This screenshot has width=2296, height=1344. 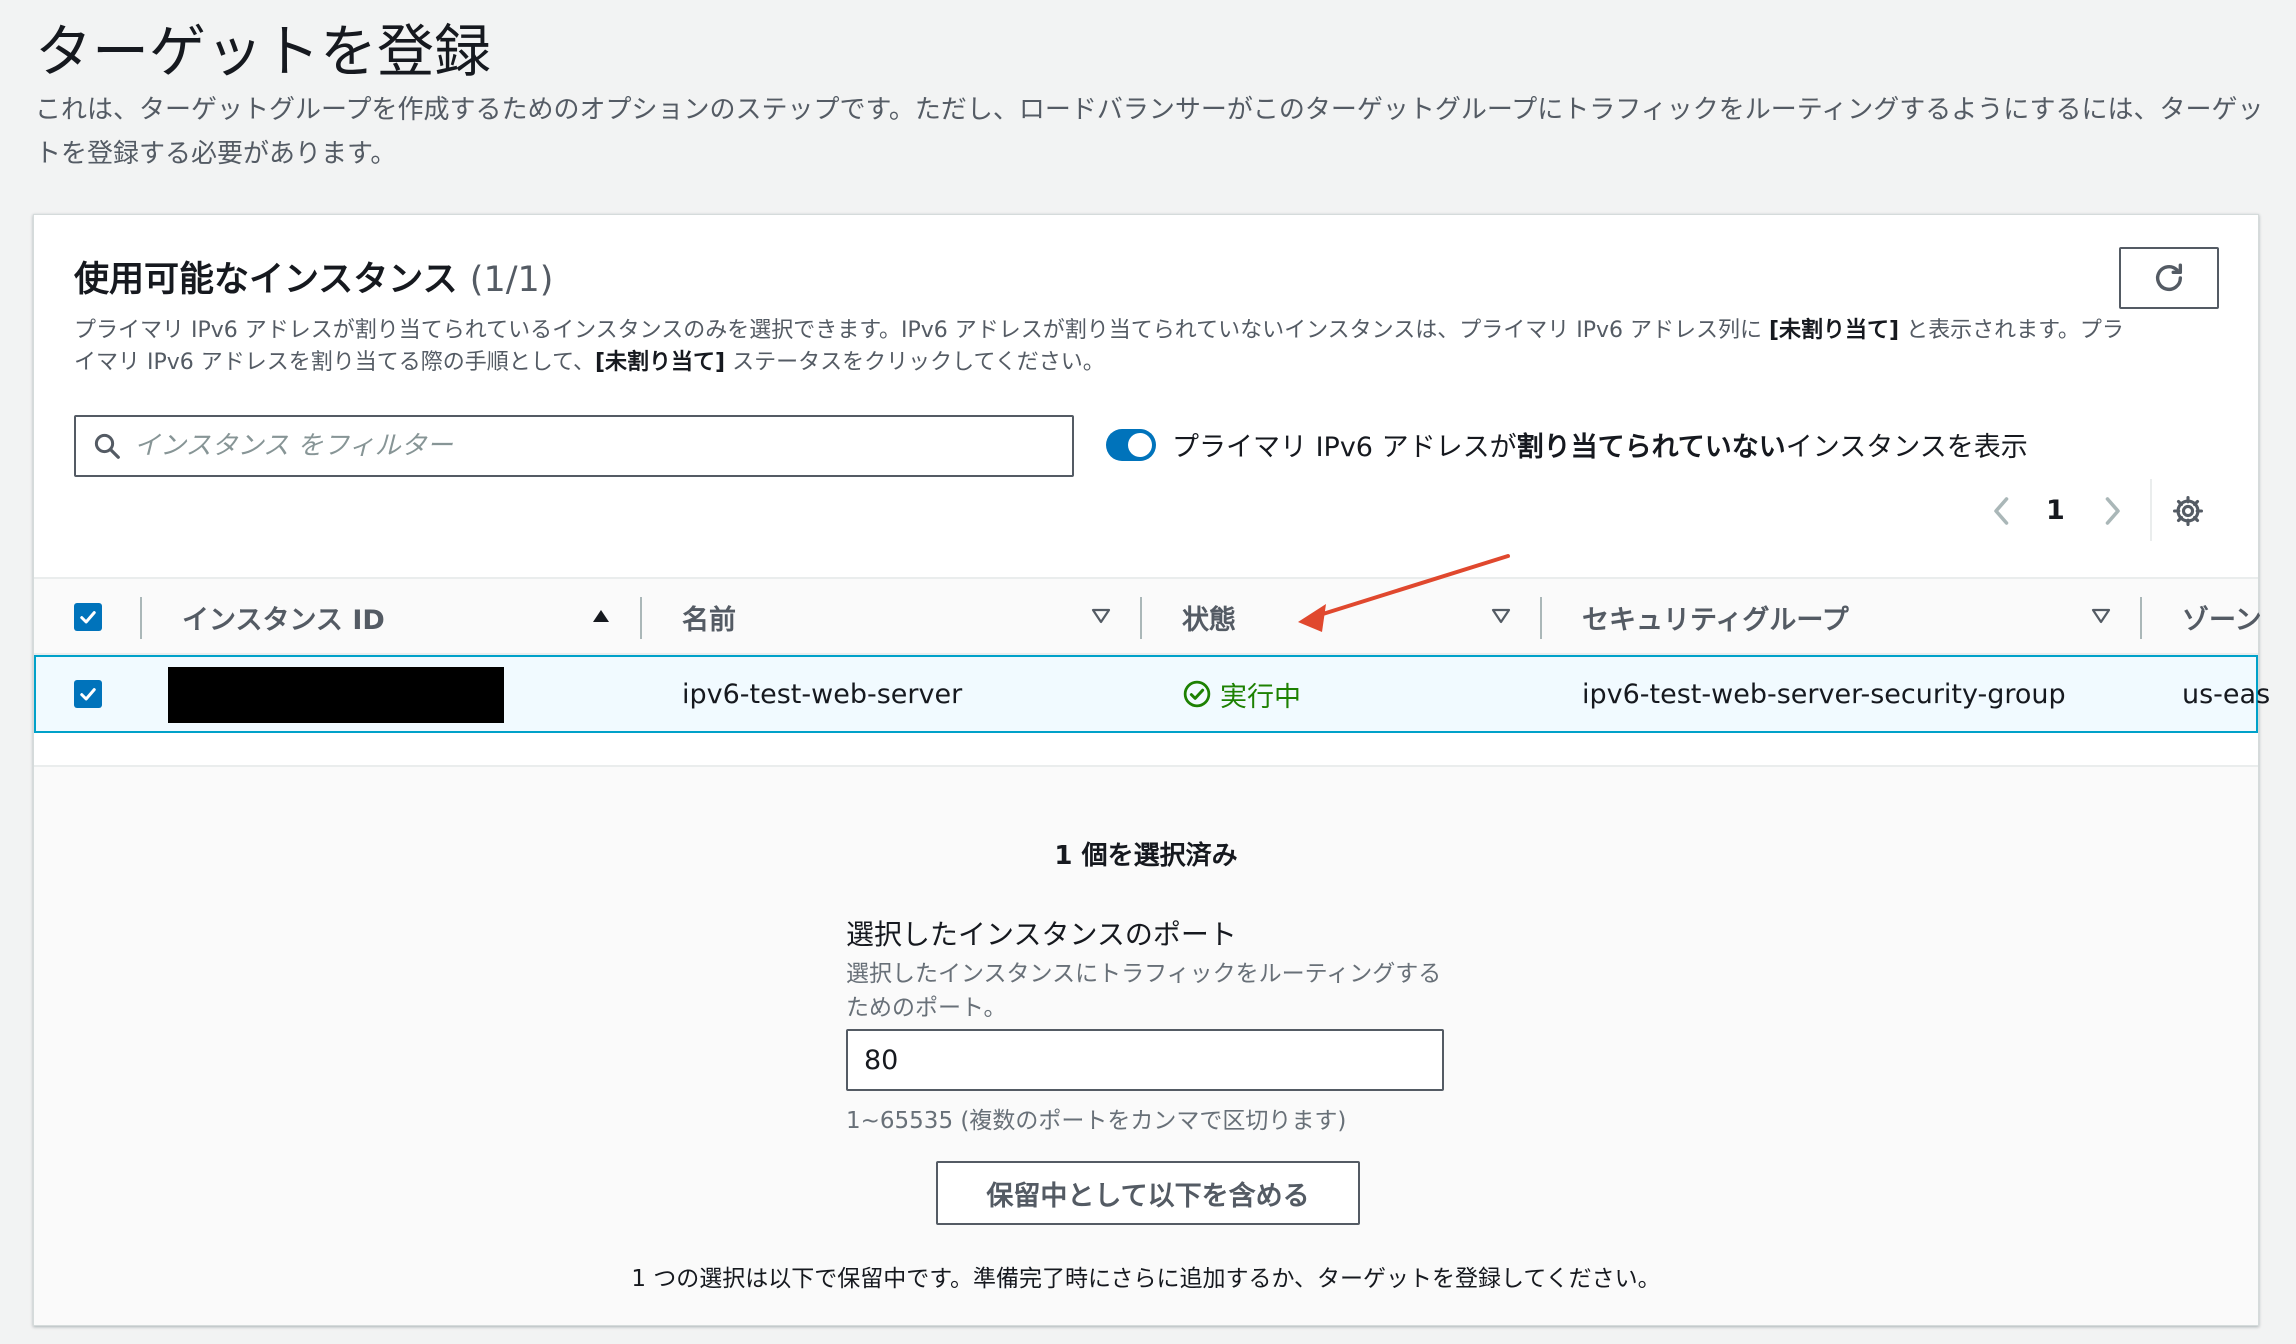 I want to click on select-all-checkbox, so click(x=88, y=617).